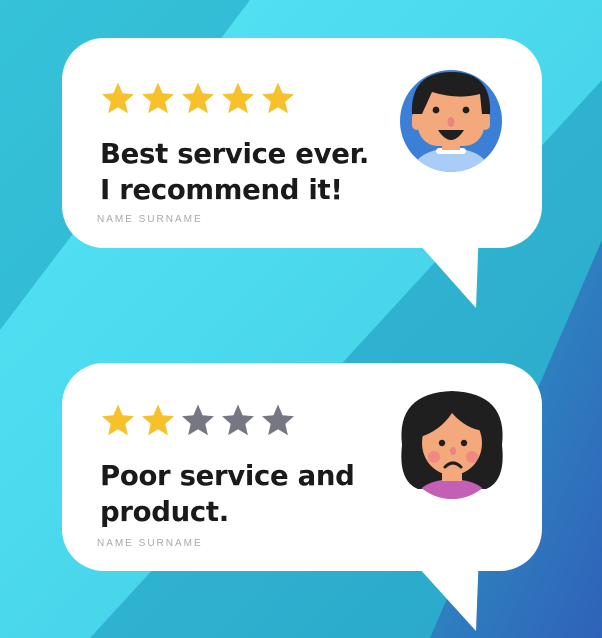 Image resolution: width=602 pixels, height=638 pixels. Describe the element at coordinates (227, 494) in the screenshot. I see `review-text: Poor service and product.` at that location.